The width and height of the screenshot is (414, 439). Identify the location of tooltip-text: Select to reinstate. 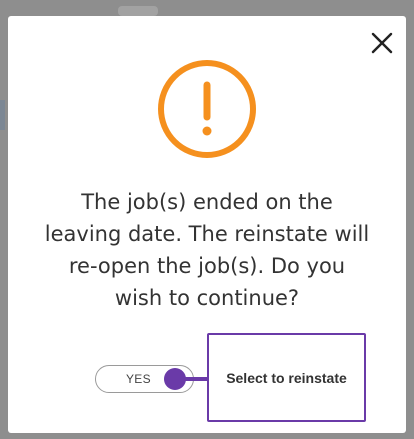
(286, 377).